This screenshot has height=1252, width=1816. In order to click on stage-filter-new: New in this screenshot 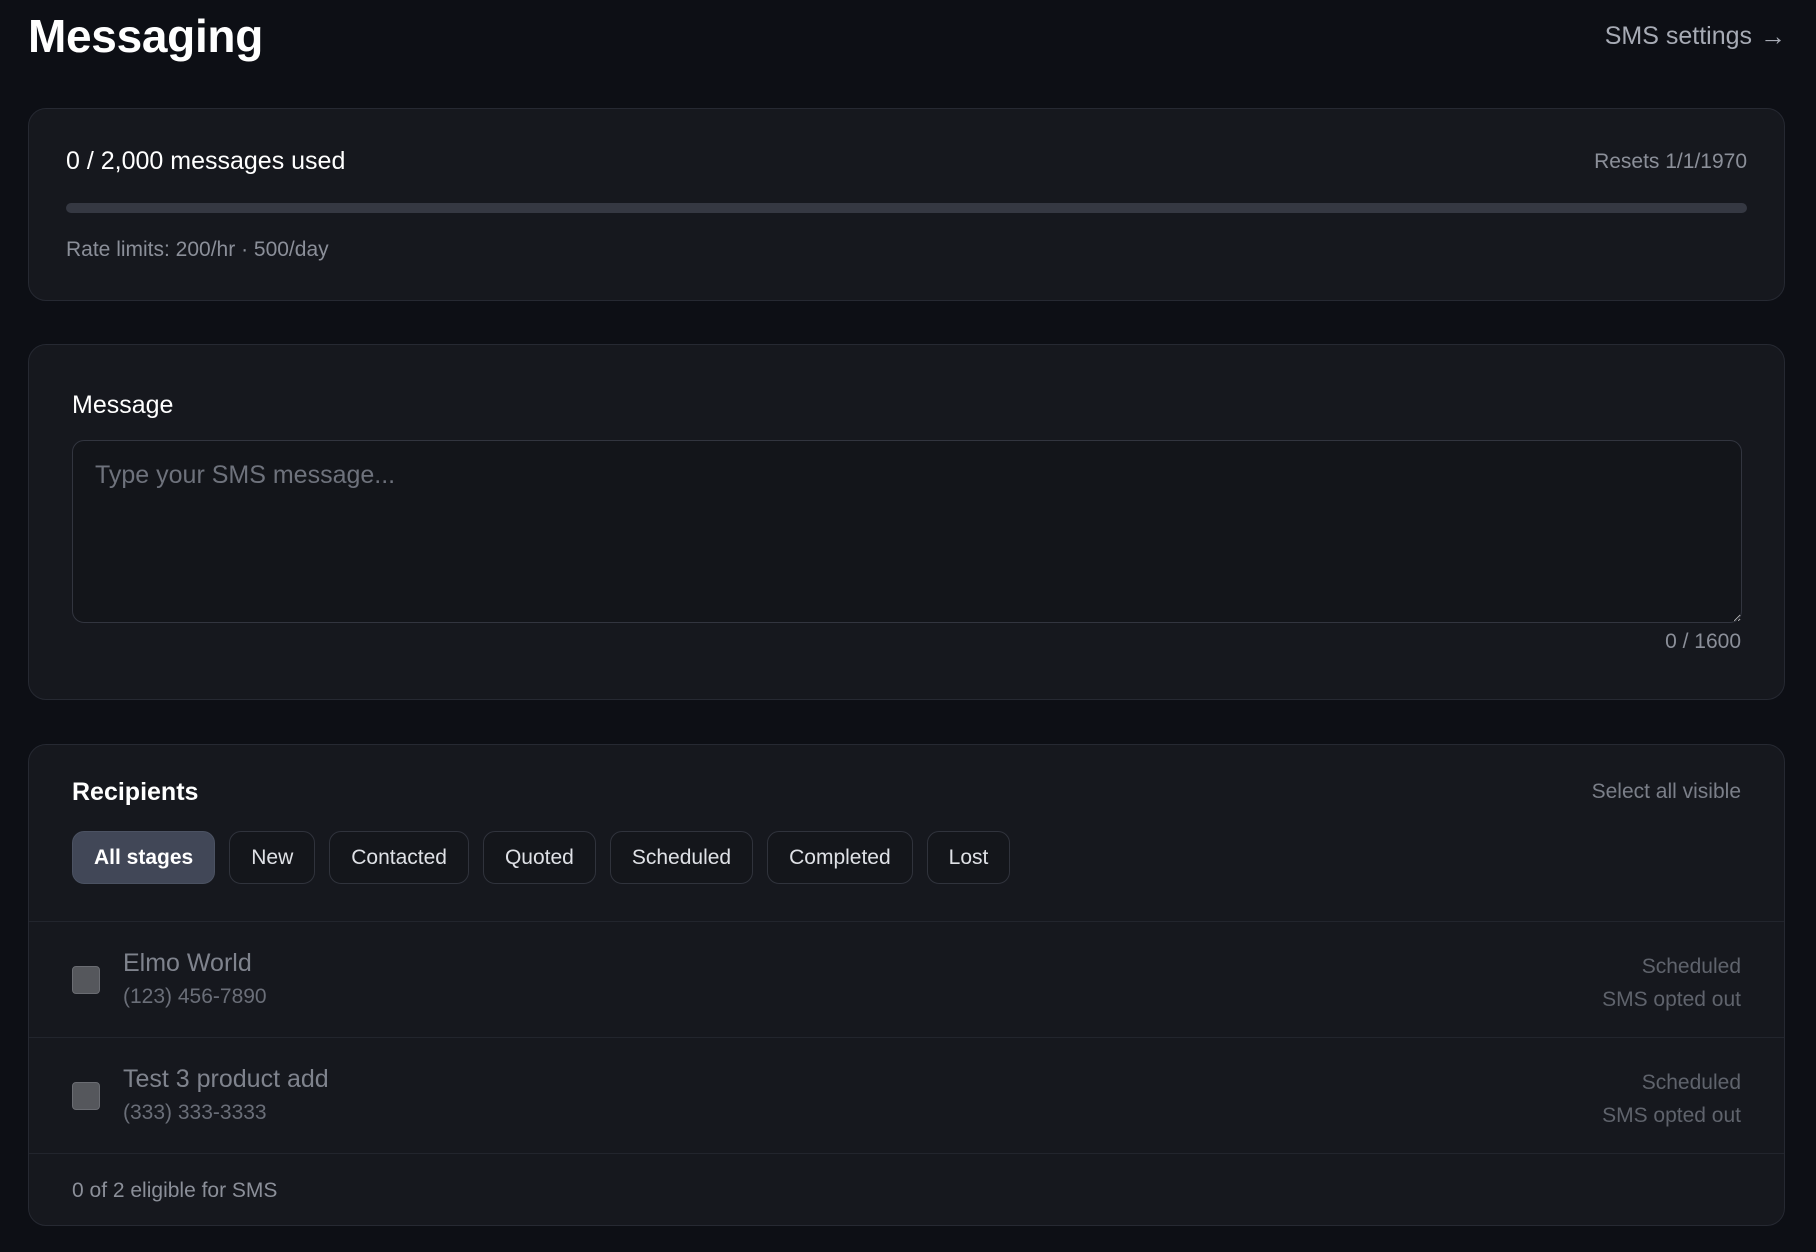, I will do `click(272, 857)`.